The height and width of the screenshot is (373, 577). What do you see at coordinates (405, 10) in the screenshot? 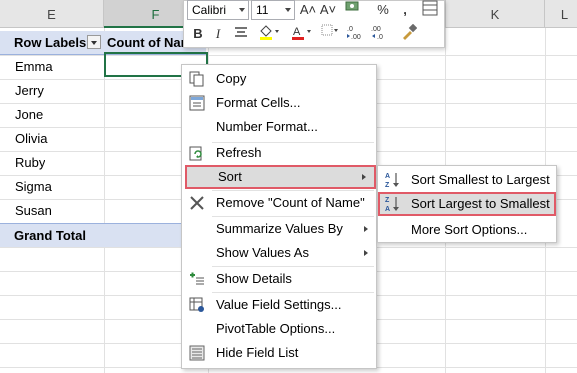
I see `comma-style-button: ,` at bounding box center [405, 10].